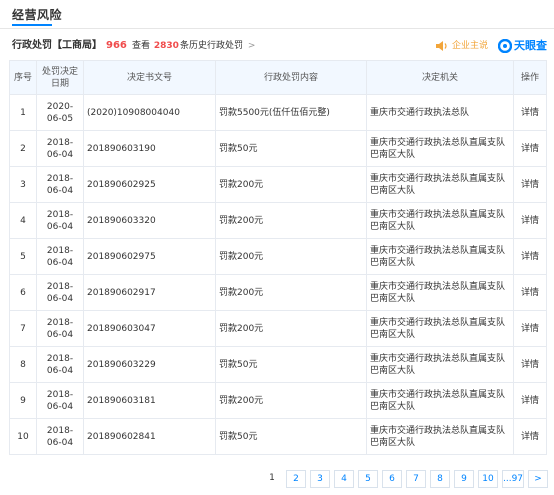 This screenshot has height=495, width=554. What do you see at coordinates (23, 292) in the screenshot?
I see `row-index: 6` at bounding box center [23, 292].